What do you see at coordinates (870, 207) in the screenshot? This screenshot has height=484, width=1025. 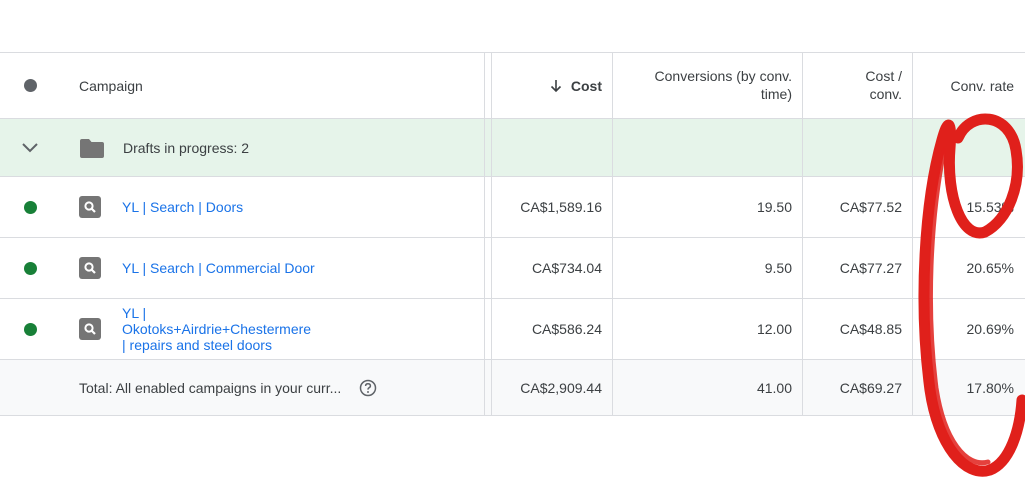 I see `cost-per-conv-cell: CA$77.52` at bounding box center [870, 207].